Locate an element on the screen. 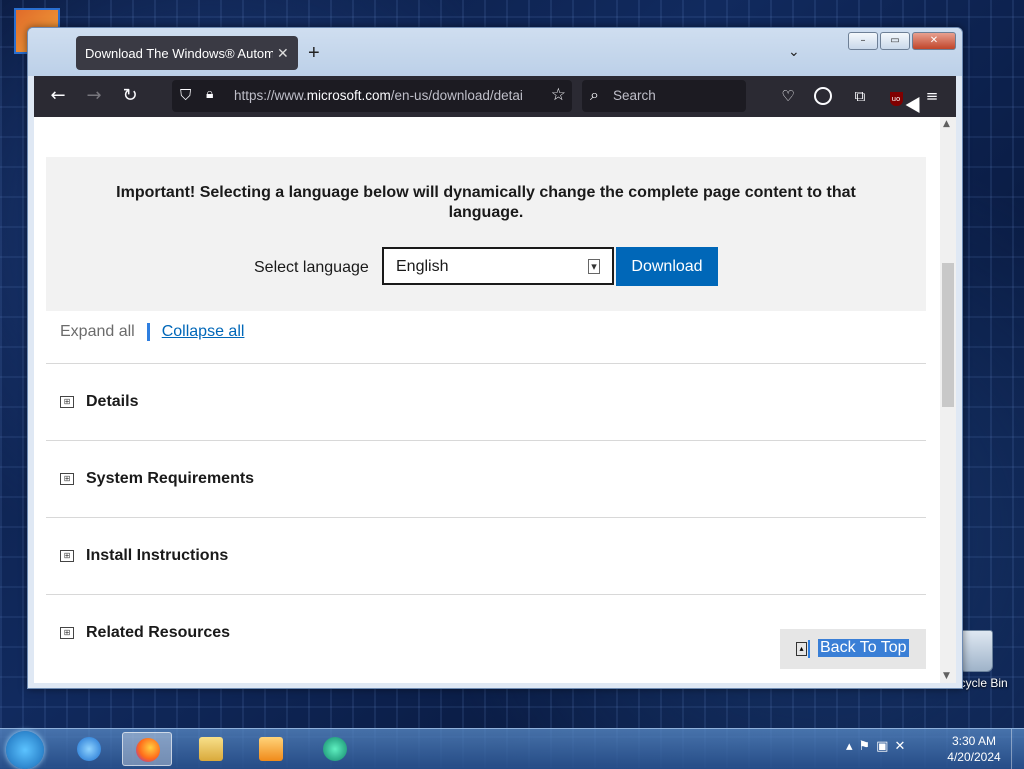 The image size is (1024, 769). close-window-button: ✕ is located at coordinates (934, 41).